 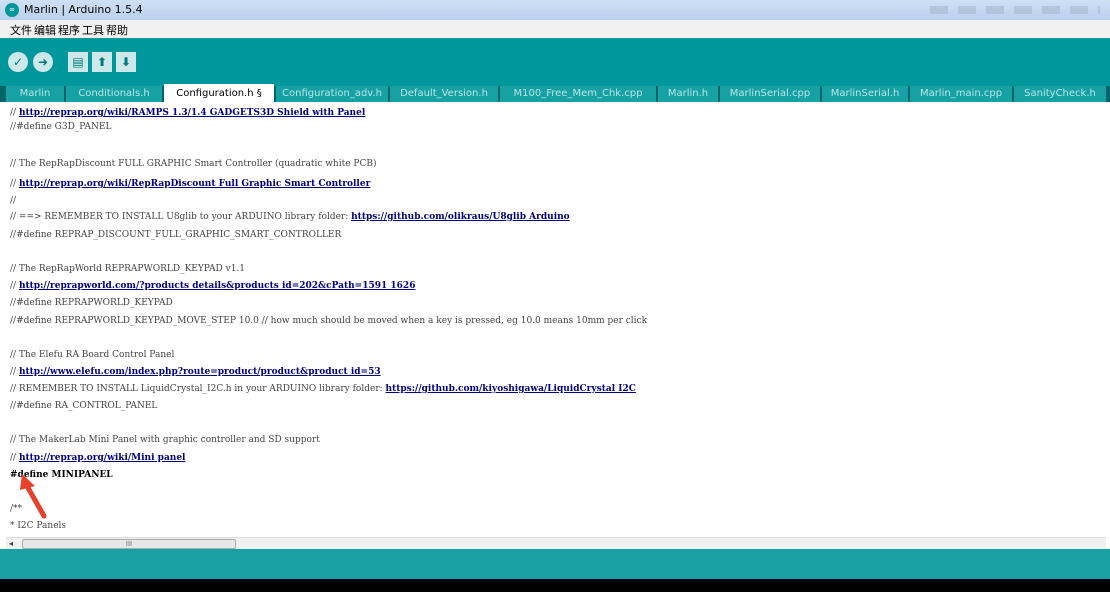 What do you see at coordinates (114, 94) in the screenshot?
I see `tab-conditionals: Conditionals.h` at bounding box center [114, 94].